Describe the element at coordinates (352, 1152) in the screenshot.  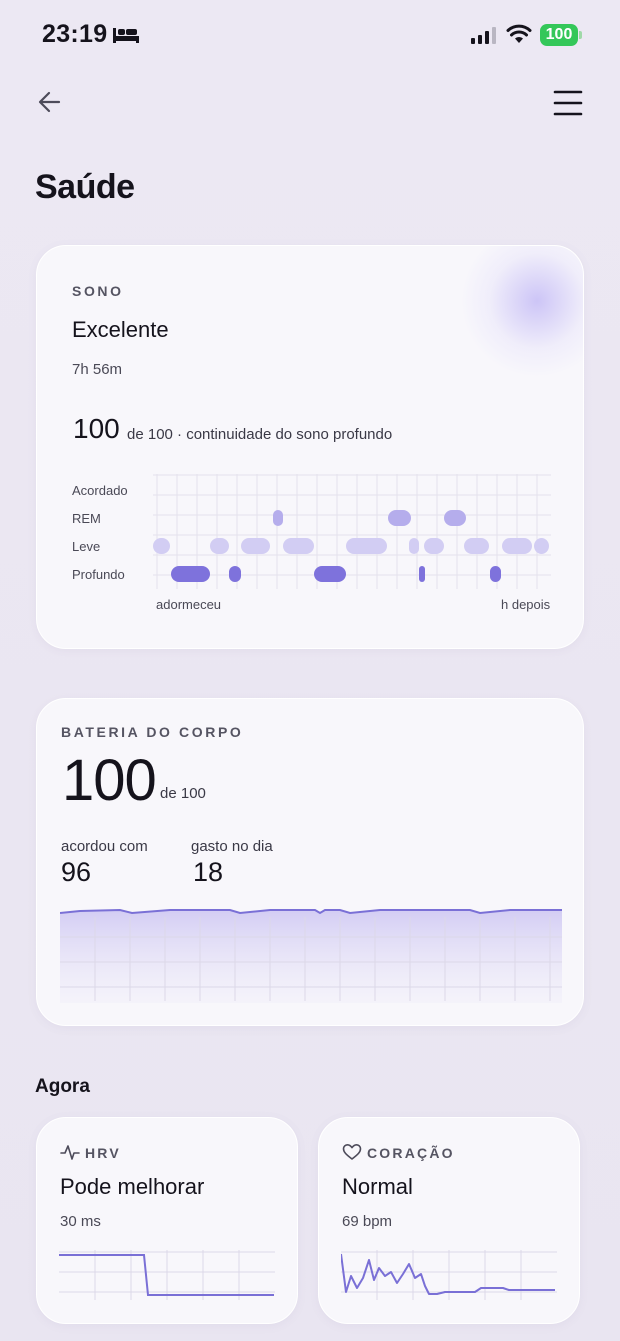
I see `heart-icon` at that location.